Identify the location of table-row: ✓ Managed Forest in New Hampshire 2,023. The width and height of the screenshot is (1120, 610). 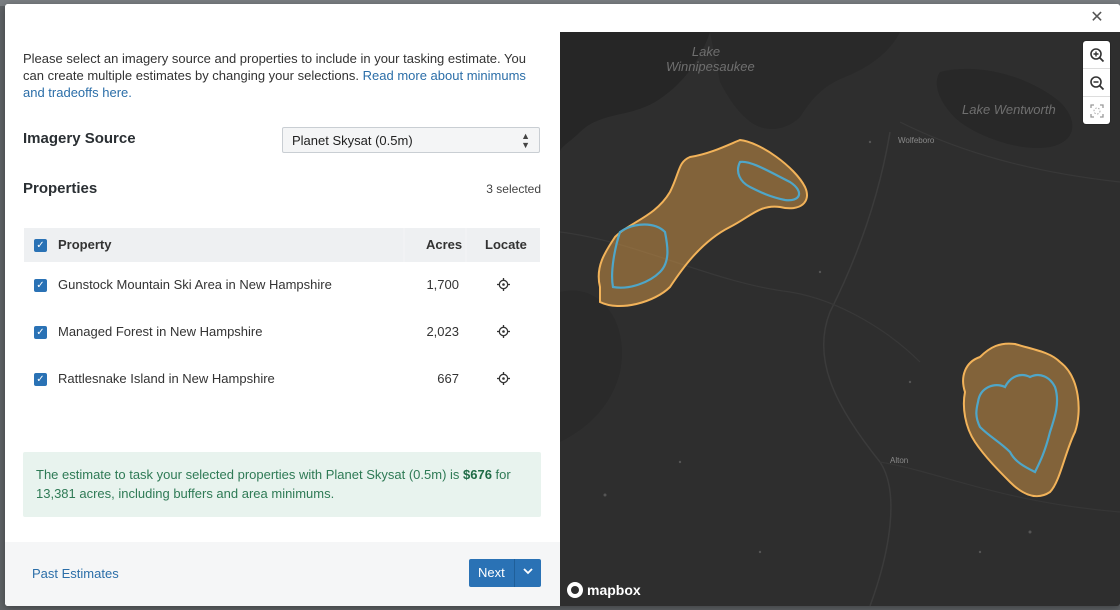
(282, 332).